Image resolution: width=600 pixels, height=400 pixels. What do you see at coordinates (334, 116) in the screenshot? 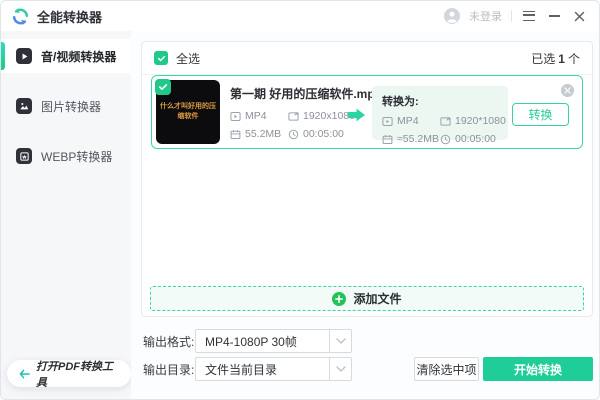
I see `source-resolution: 1920x1080` at bounding box center [334, 116].